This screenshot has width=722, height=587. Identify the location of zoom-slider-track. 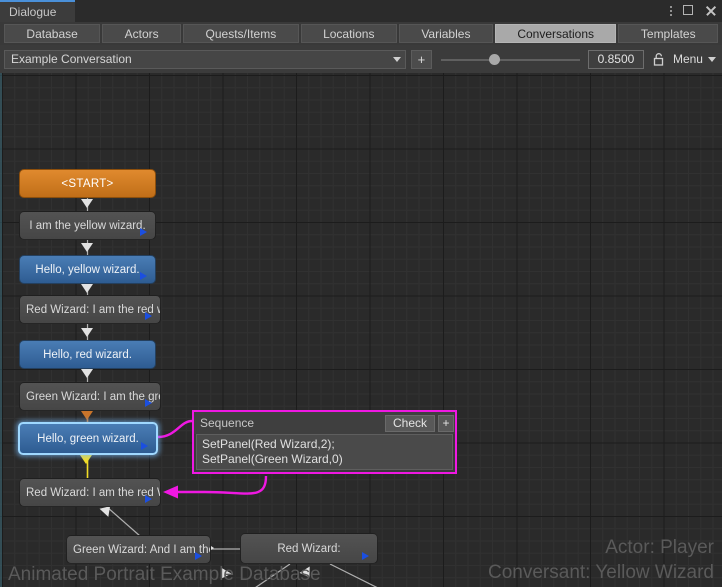
(510, 59).